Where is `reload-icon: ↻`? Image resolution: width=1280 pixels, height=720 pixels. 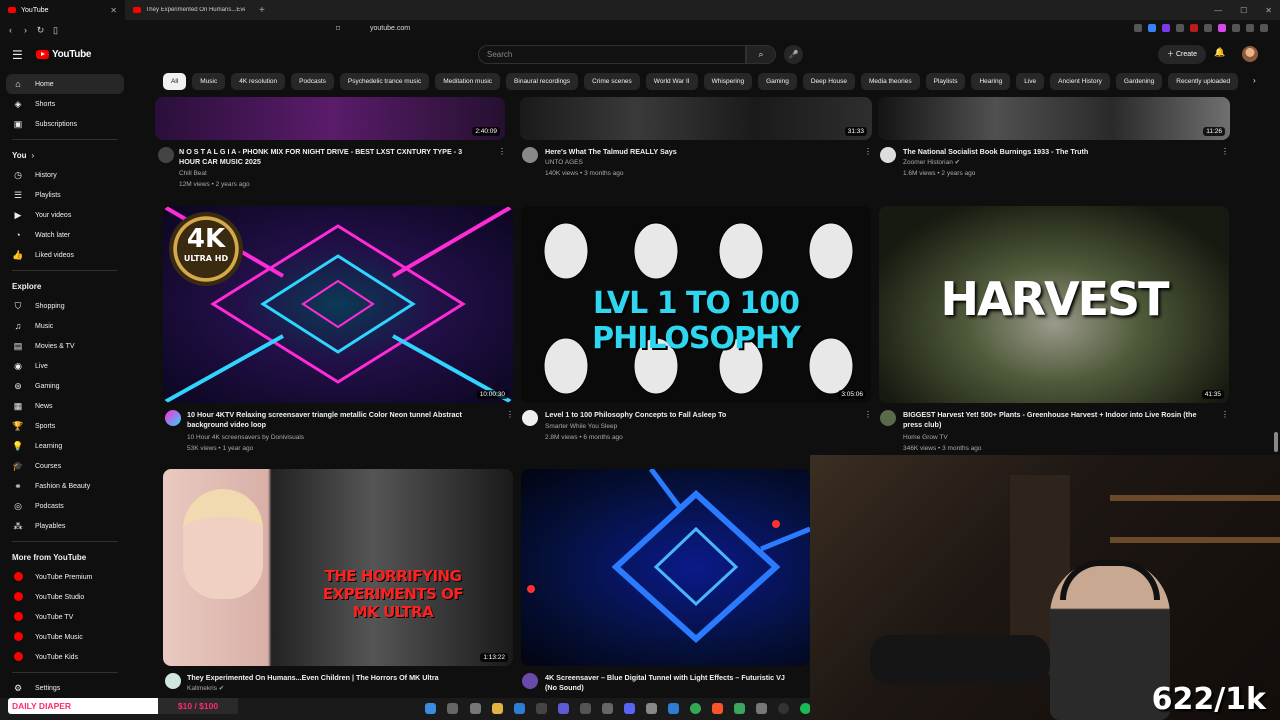 reload-icon: ↻ is located at coordinates (40, 30).